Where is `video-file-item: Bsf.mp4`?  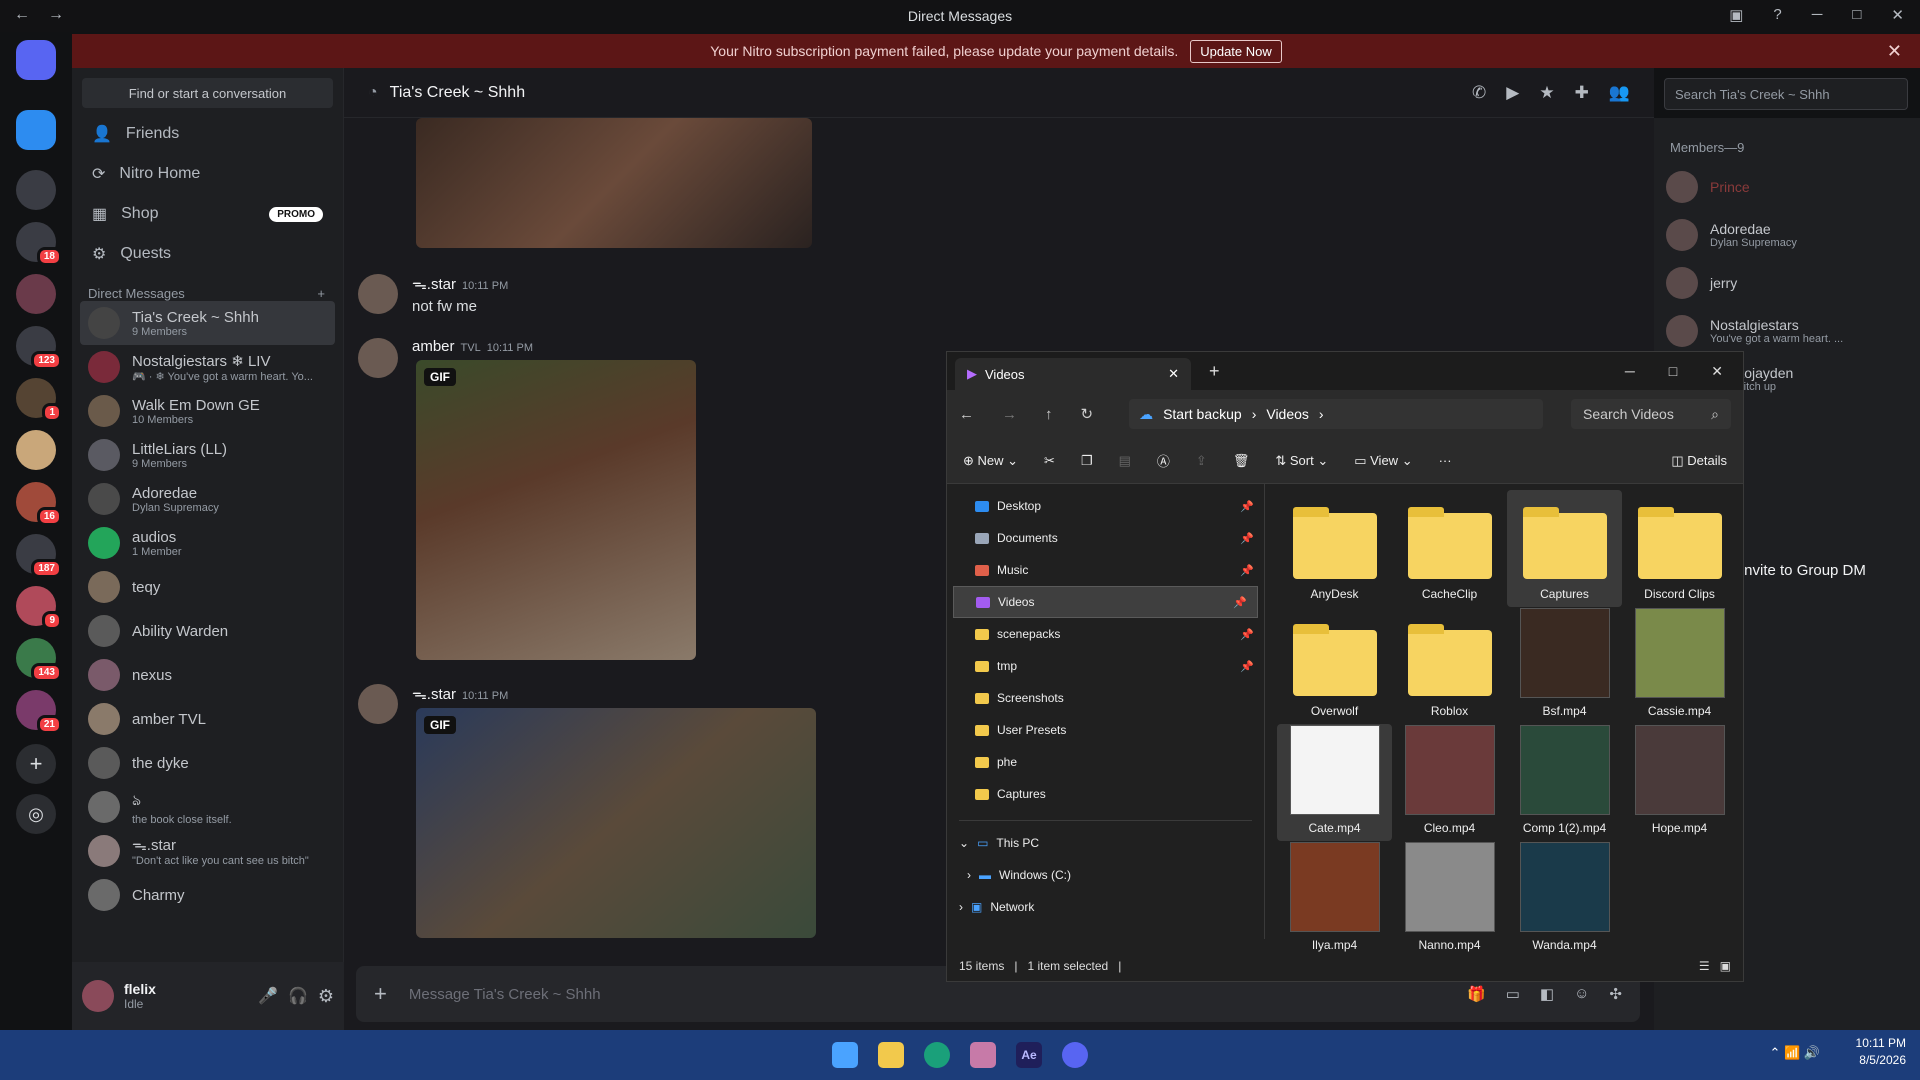
video-file-item: Bsf.mp4 is located at coordinates (1564, 665).